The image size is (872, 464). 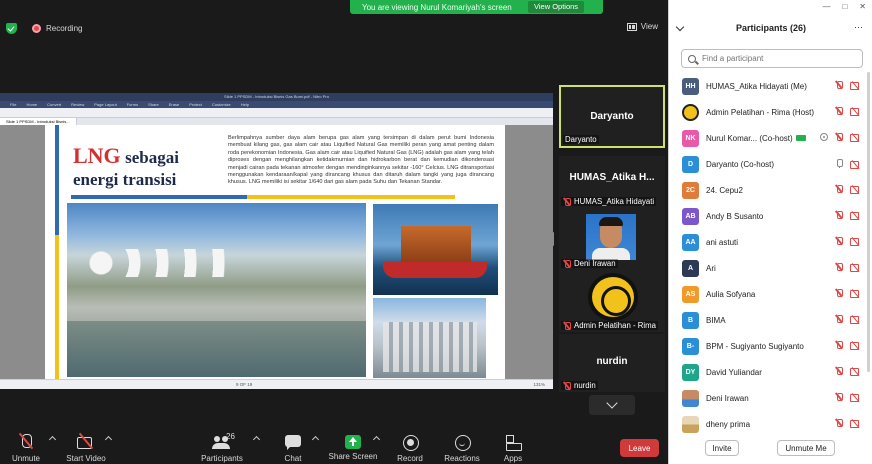 What do you see at coordinates (770, 449) in the screenshot?
I see `panel-footer: Invite Unmute Me` at bounding box center [770, 449].